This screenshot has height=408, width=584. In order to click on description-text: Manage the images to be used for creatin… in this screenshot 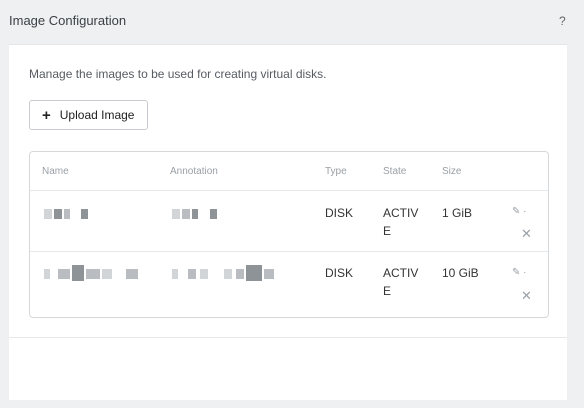, I will do `click(178, 74)`.